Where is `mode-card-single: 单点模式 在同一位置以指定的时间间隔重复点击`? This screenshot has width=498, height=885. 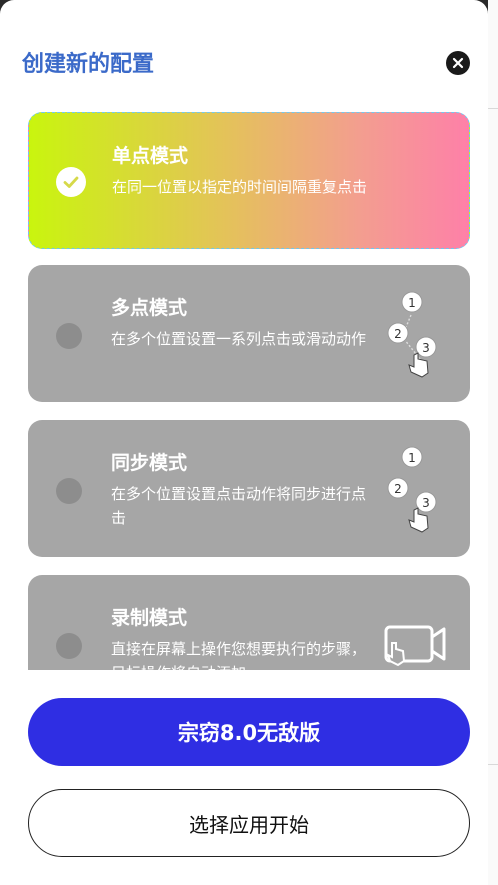 mode-card-single: 单点模式 在同一位置以指定的时间间隔重复点击 is located at coordinates (249, 180).